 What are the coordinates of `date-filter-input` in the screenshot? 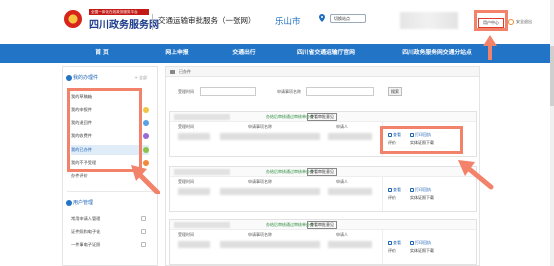 It's located at (228, 91).